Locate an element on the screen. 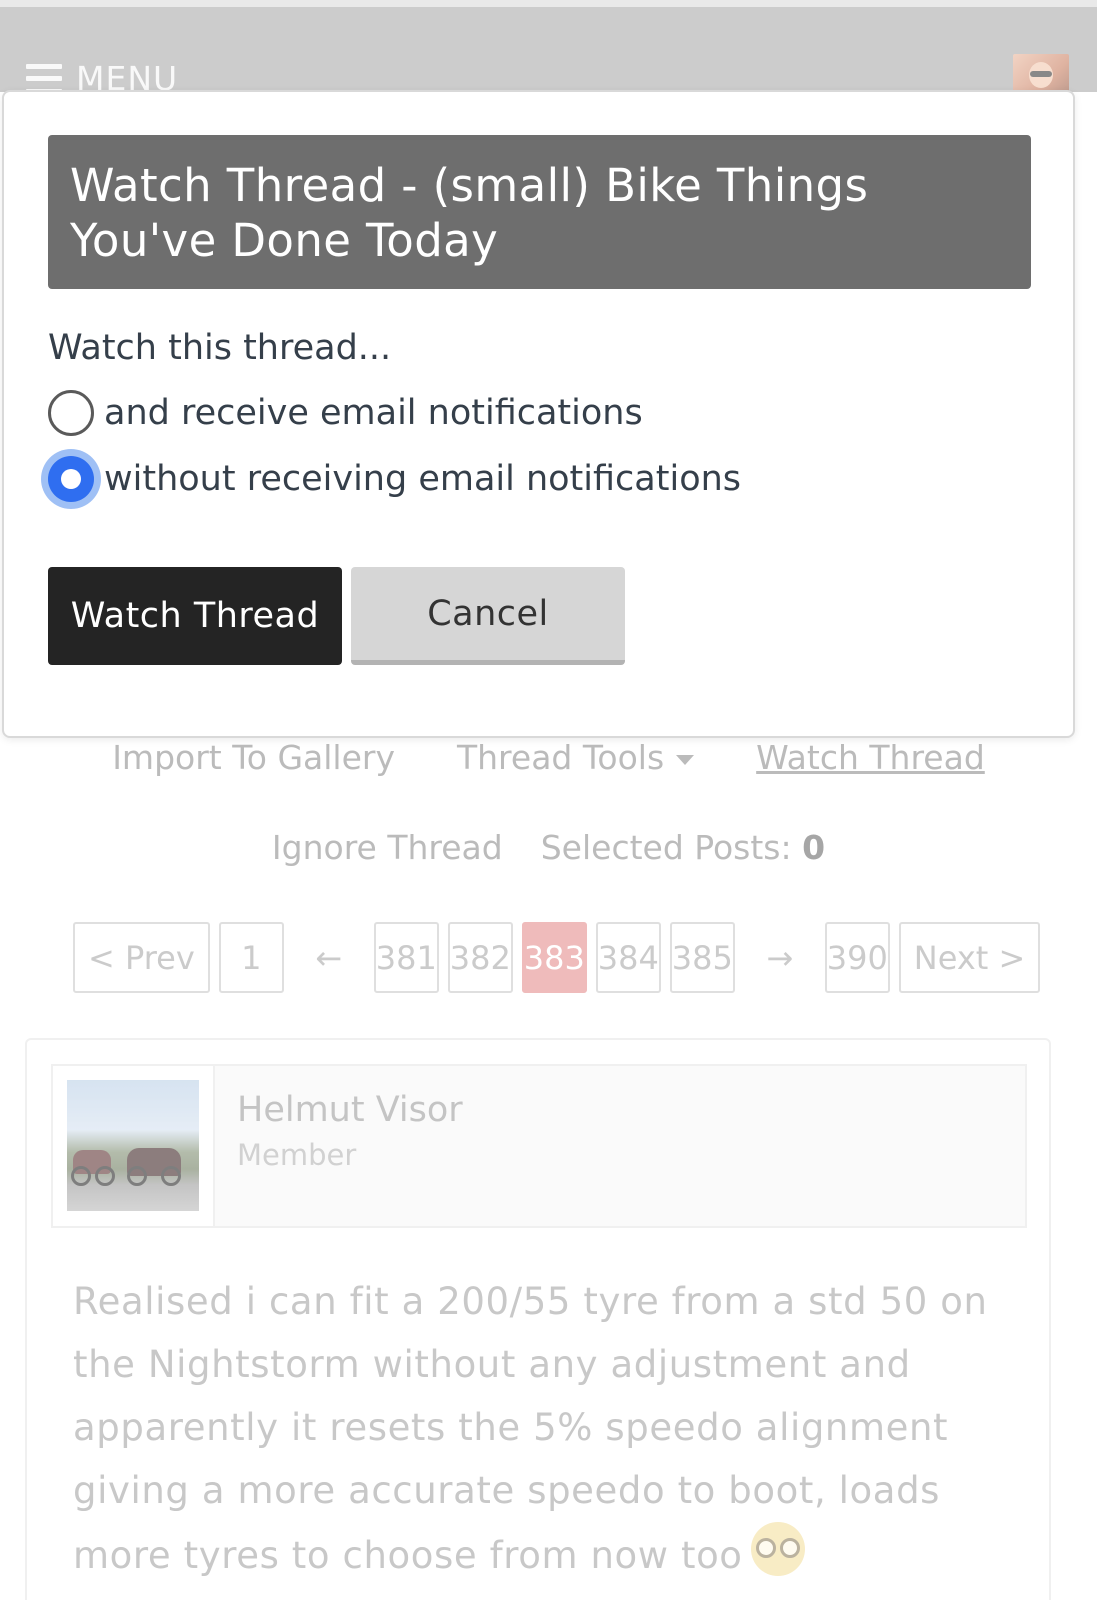  thread-tools-menu: Thread Tools is located at coordinates (575, 757).